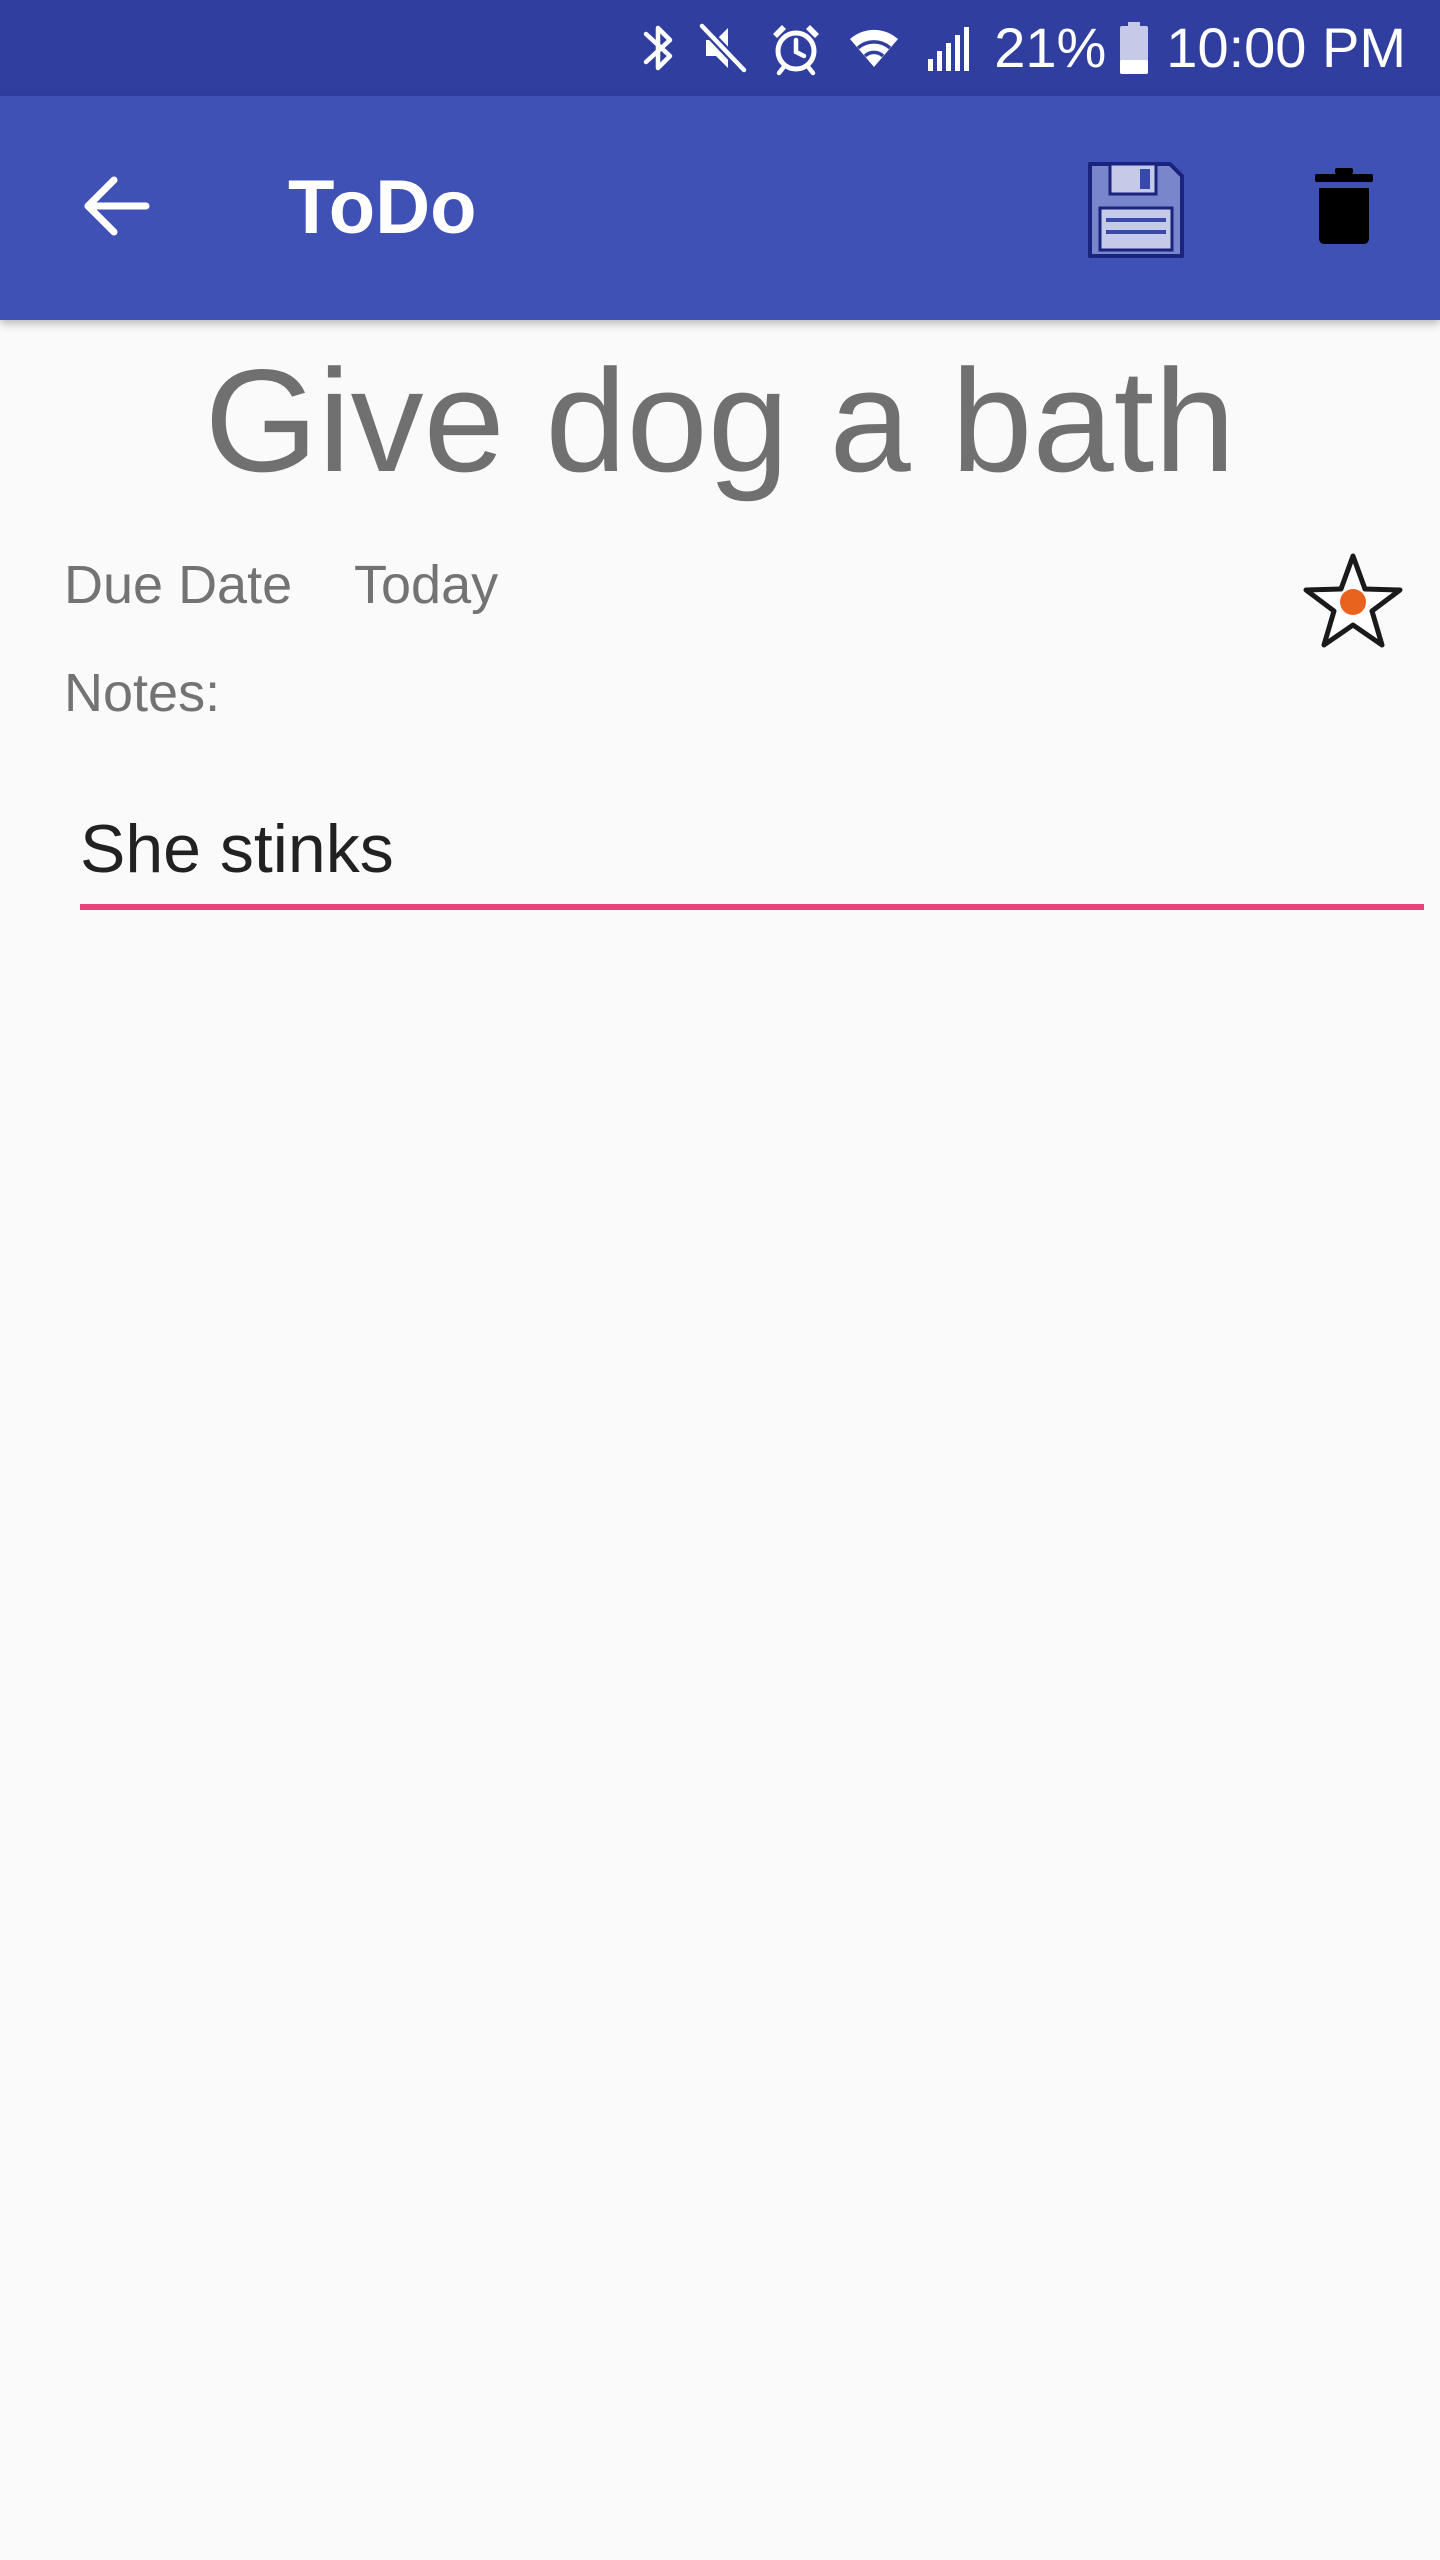 Image resolution: width=1440 pixels, height=2560 pixels. I want to click on battery-icon, so click(1134, 48).